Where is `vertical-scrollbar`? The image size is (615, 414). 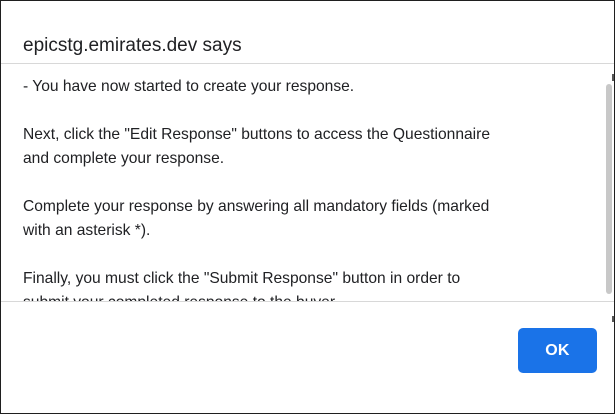 vertical-scrollbar is located at coordinates (609, 193).